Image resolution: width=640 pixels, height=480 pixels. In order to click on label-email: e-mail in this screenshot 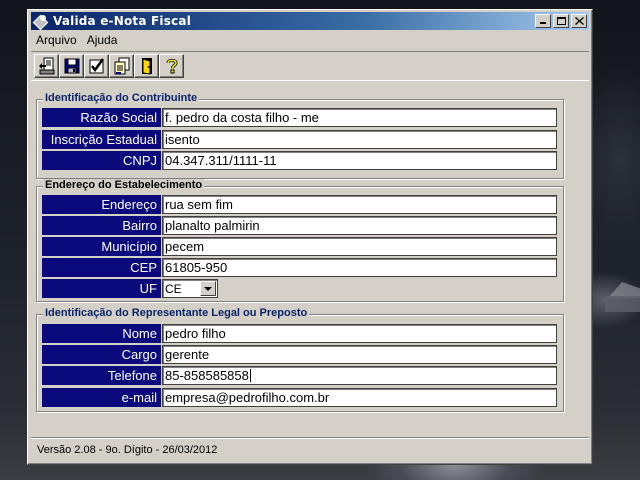, I will do `click(102, 397)`.